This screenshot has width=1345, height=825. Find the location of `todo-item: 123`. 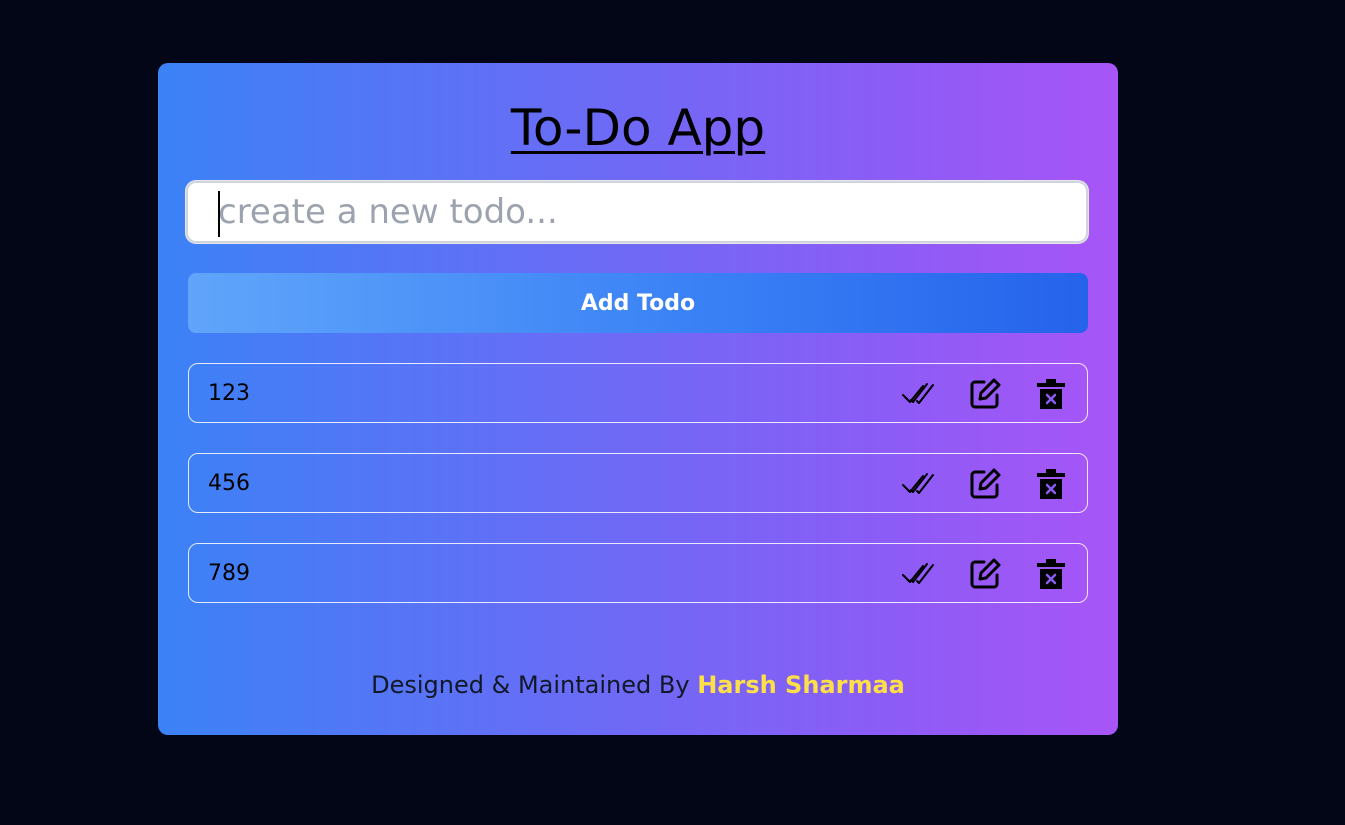

todo-item: 123 is located at coordinates (638, 393).